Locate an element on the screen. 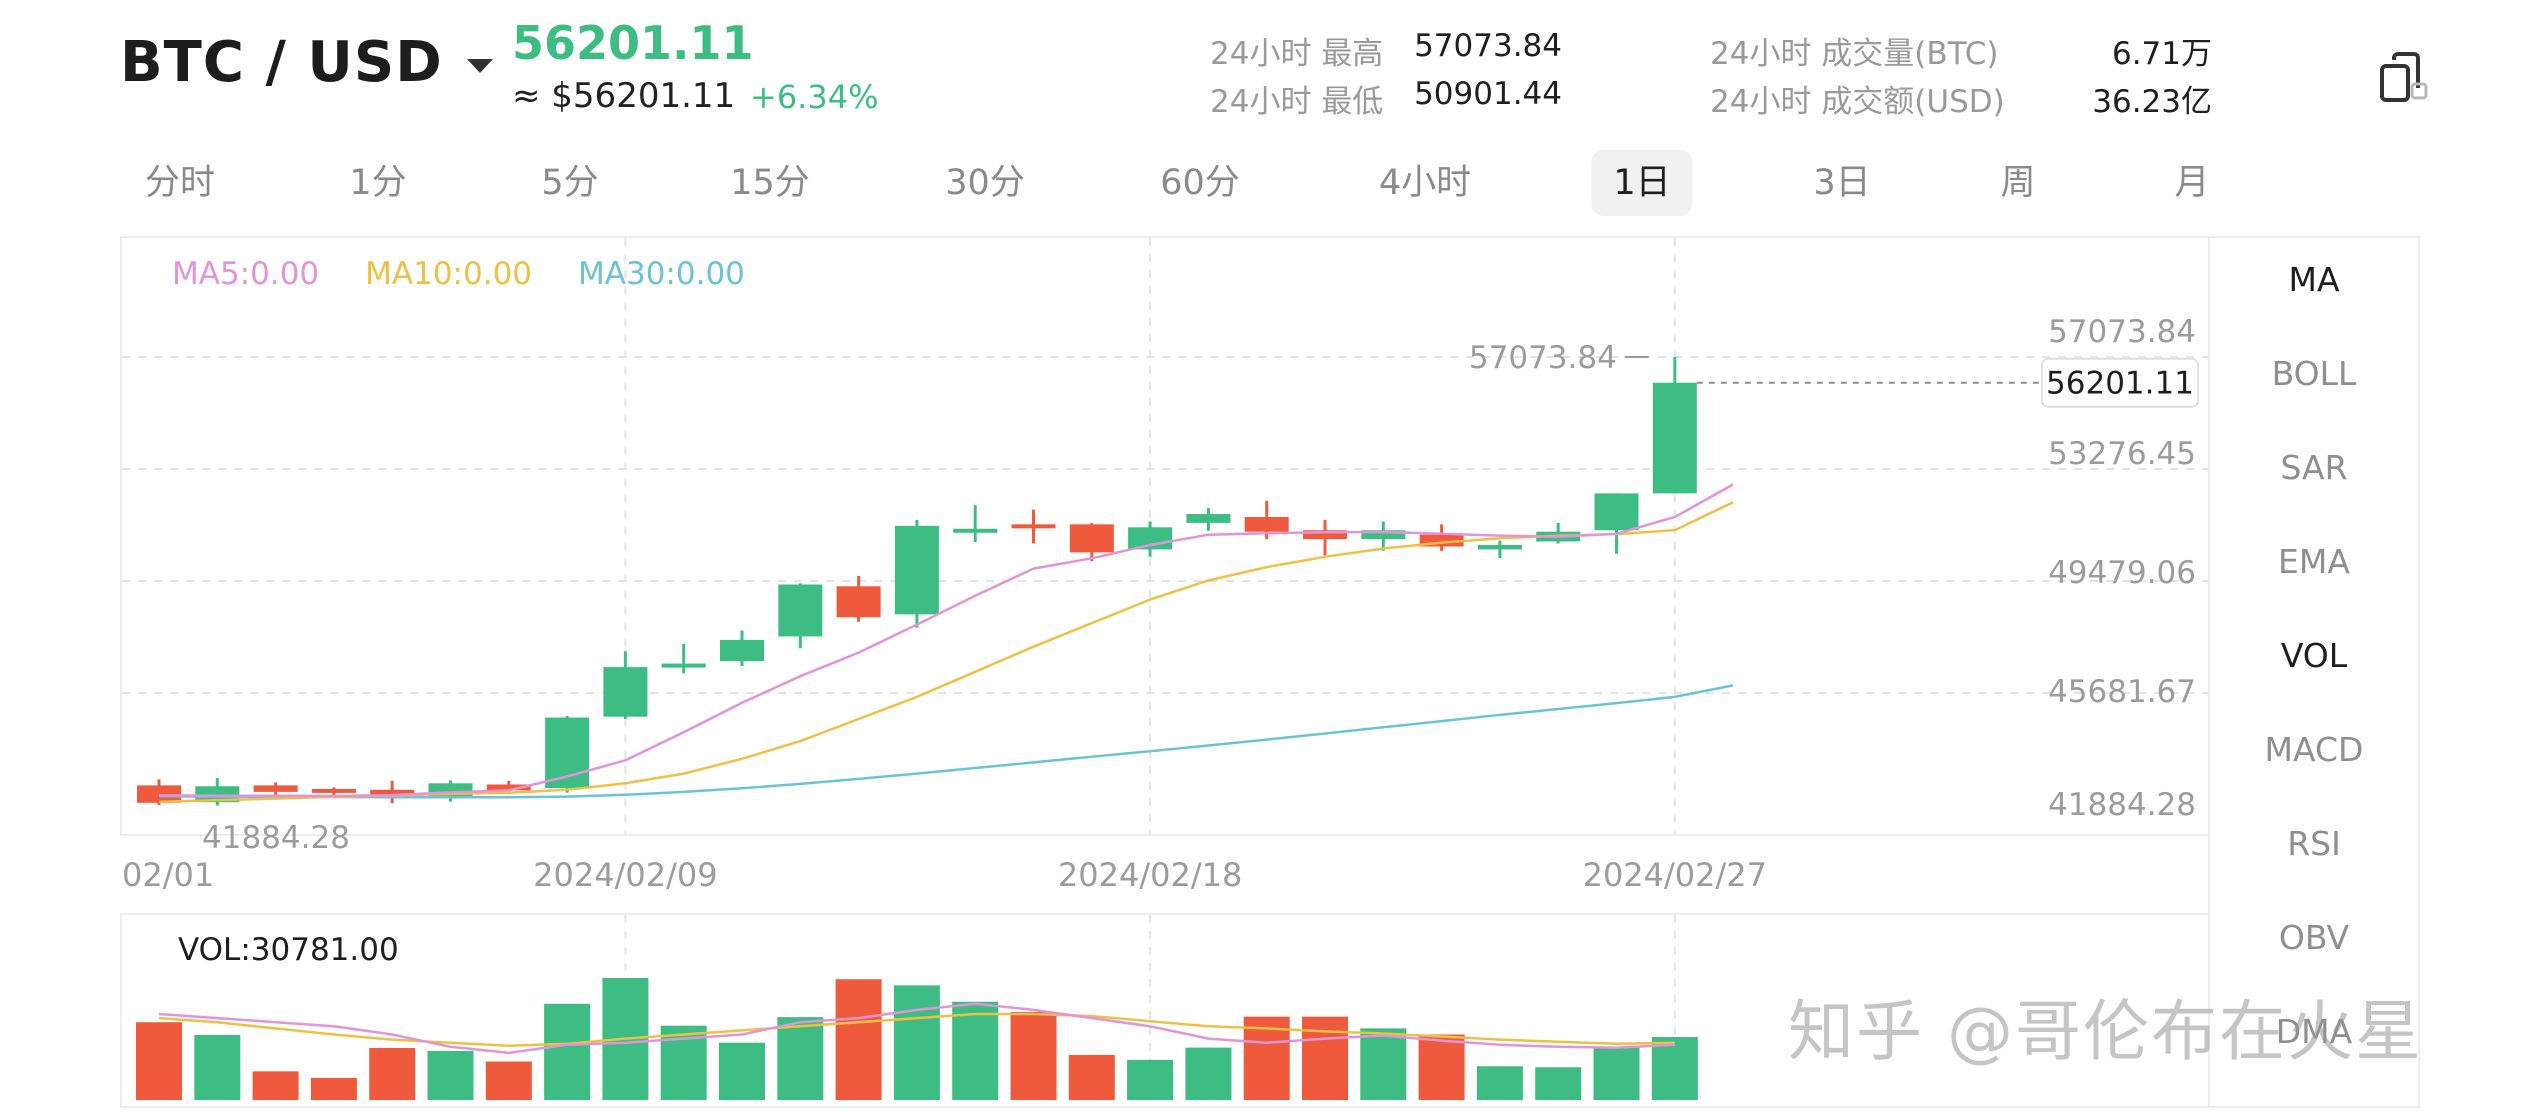 This screenshot has height=1118, width=2532. max-price-label: 57073.84 is located at coordinates (1543, 358).